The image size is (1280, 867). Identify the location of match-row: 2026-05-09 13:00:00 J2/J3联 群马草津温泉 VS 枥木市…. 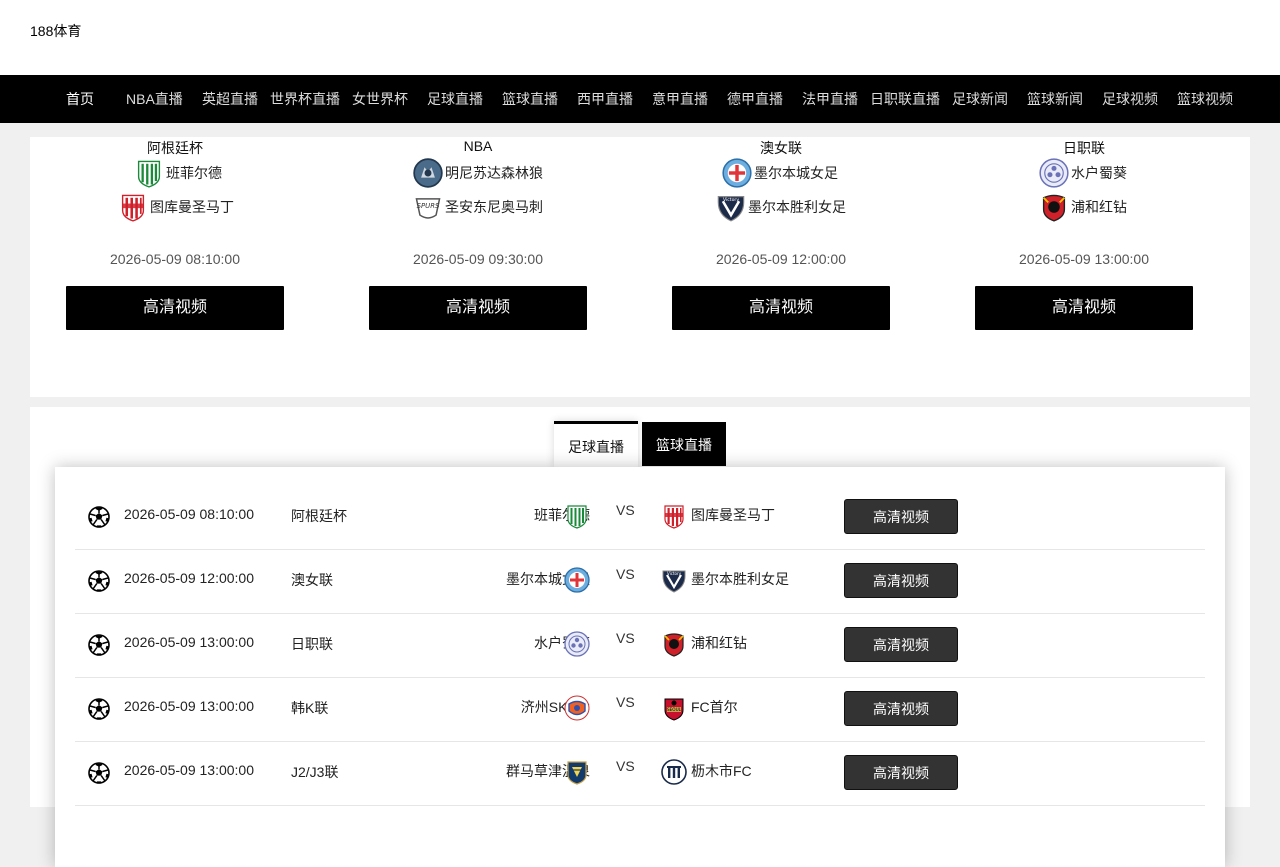
(640, 773).